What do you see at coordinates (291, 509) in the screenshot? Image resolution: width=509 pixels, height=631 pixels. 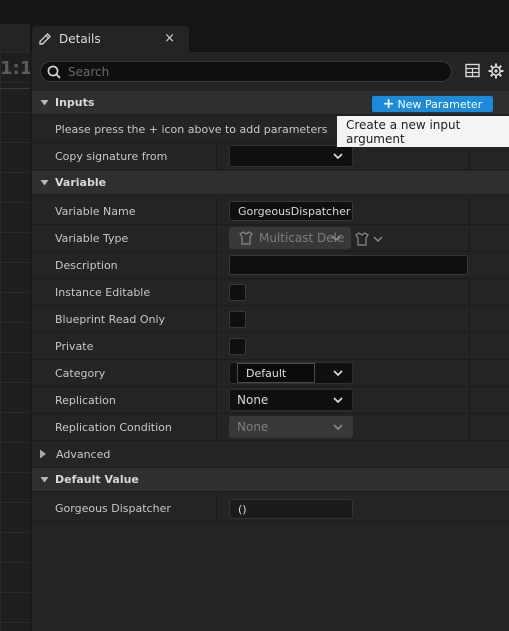 I see `gorgeous-dispatcher-value: ()` at bounding box center [291, 509].